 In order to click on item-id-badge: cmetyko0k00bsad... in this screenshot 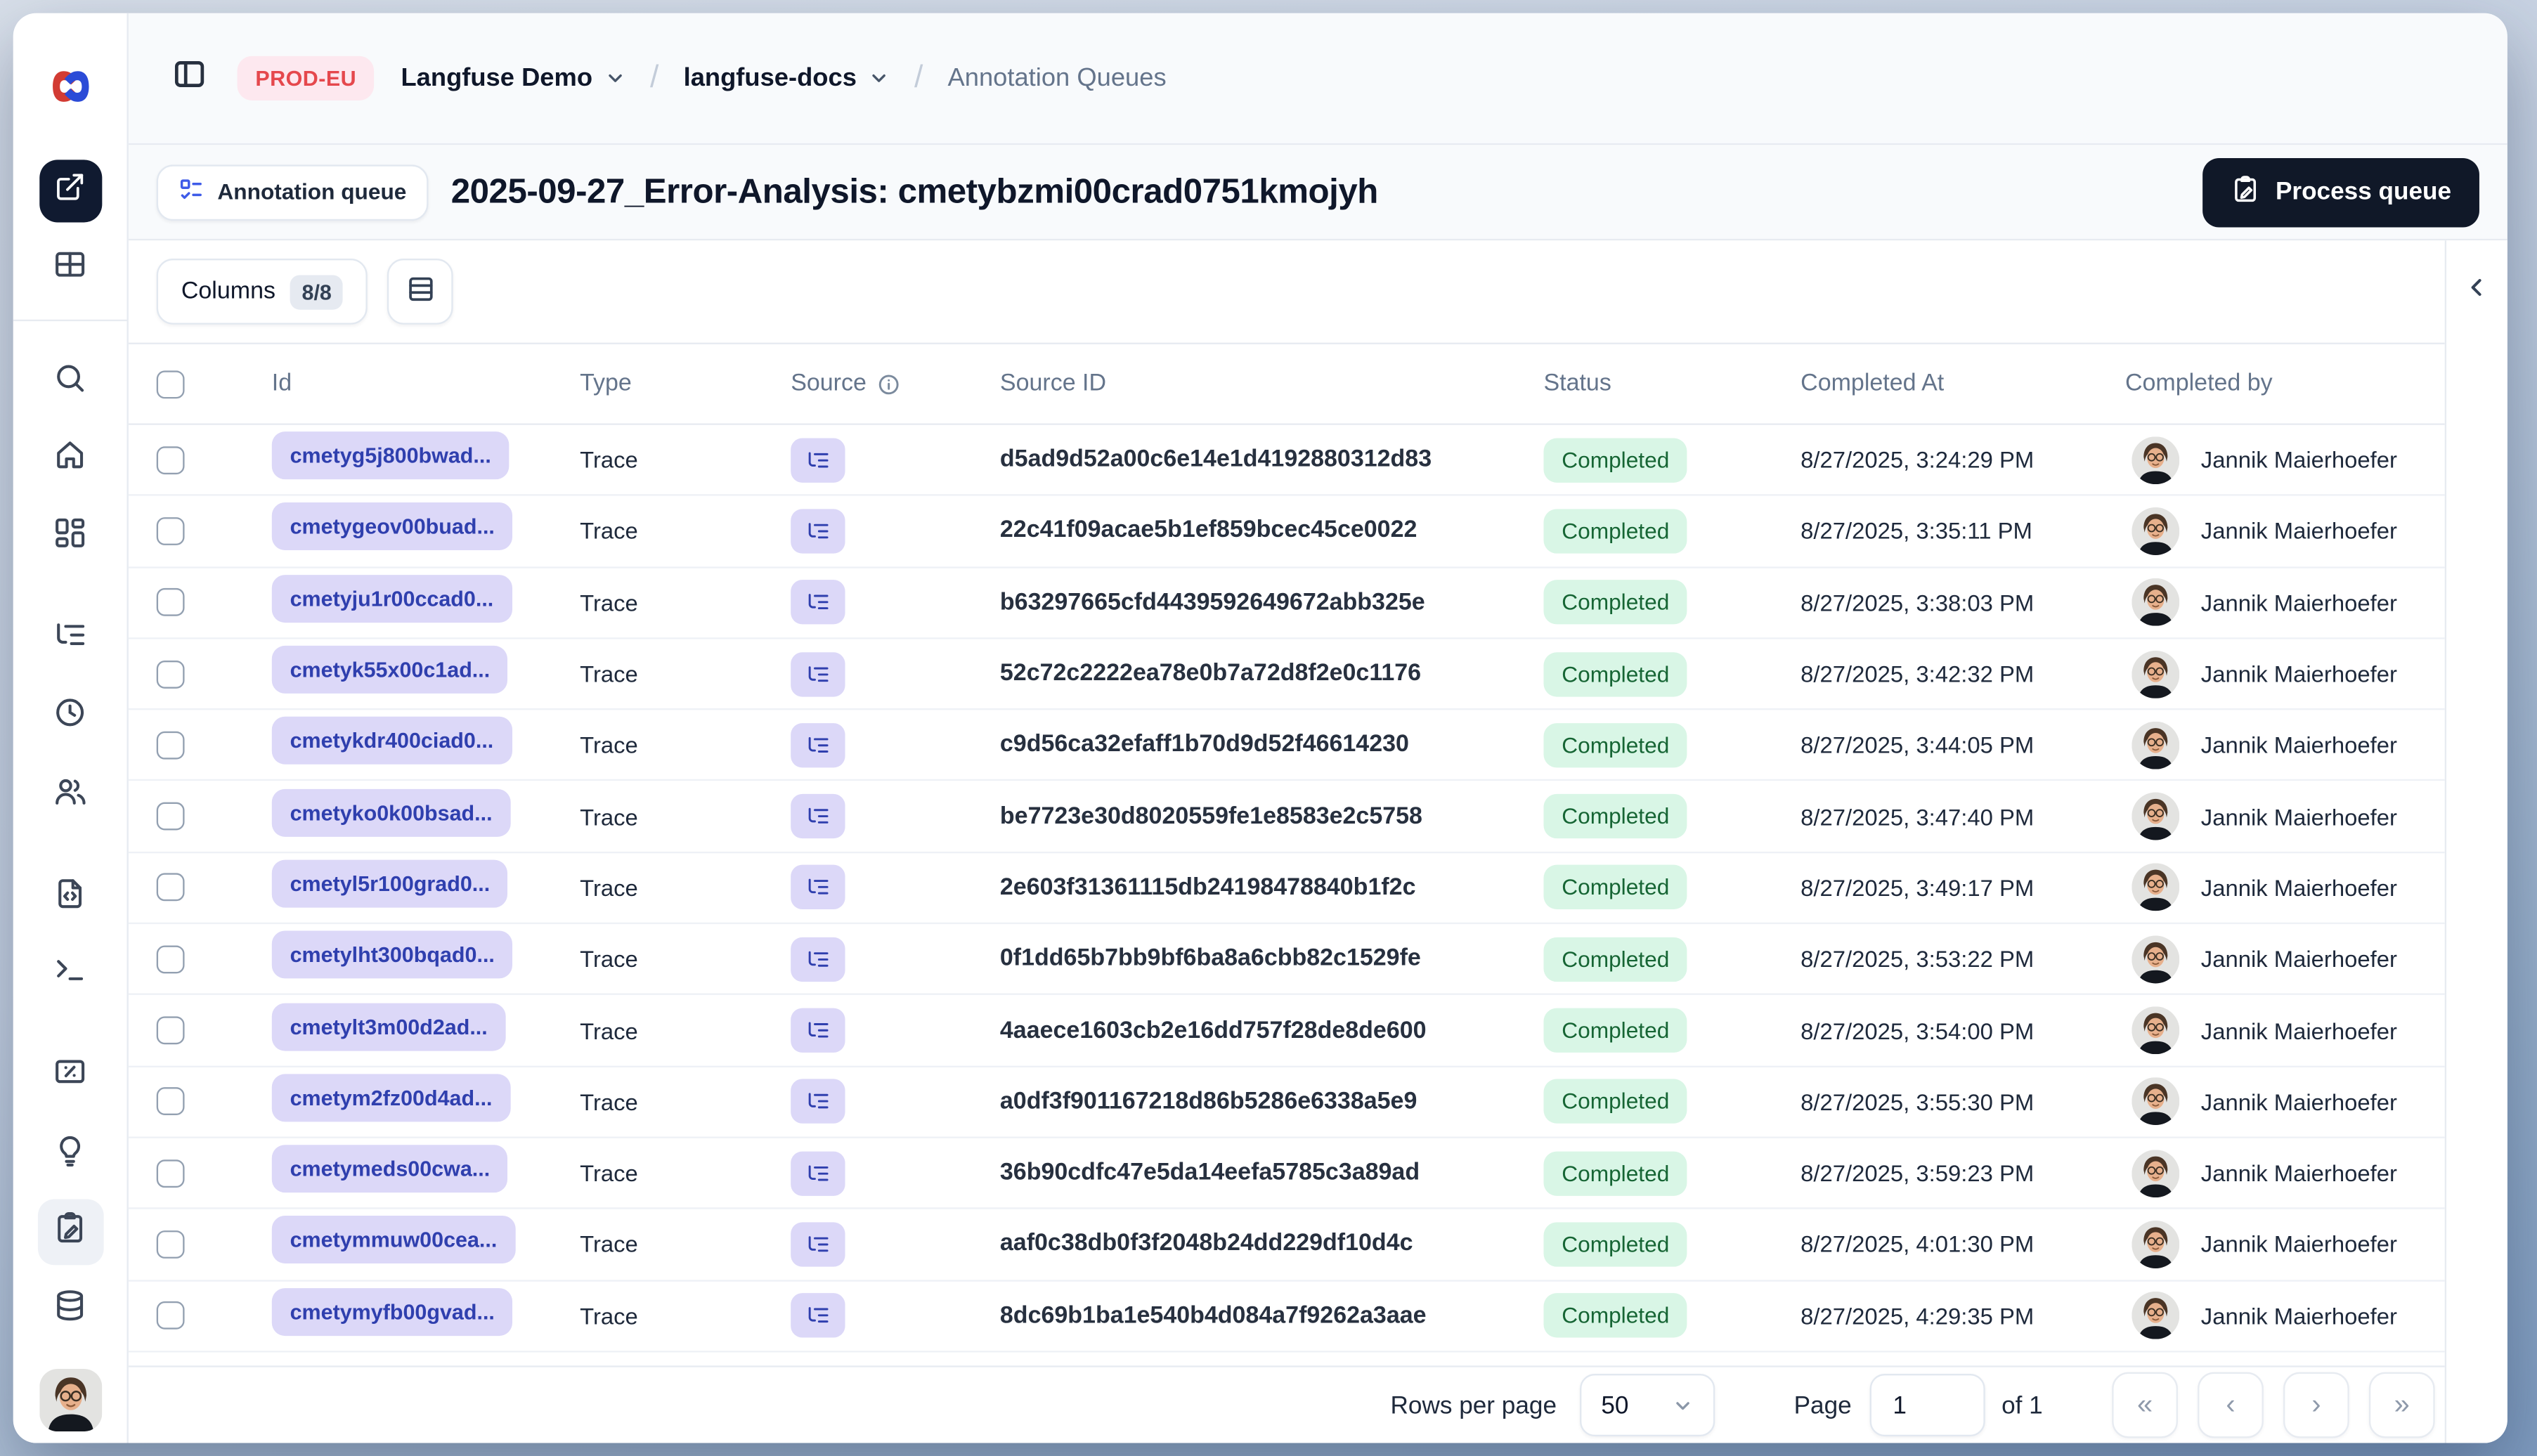, I will do `click(391, 812)`.